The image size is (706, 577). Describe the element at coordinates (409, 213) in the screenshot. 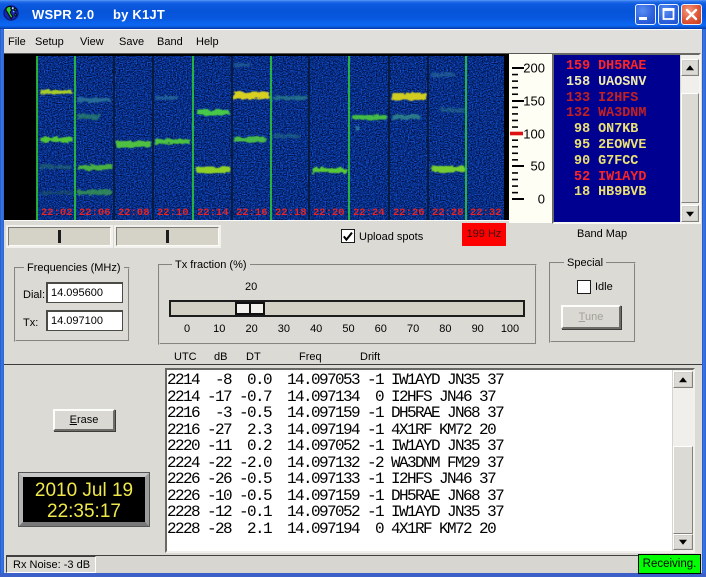

I see `svg-text: 22:26` at that location.